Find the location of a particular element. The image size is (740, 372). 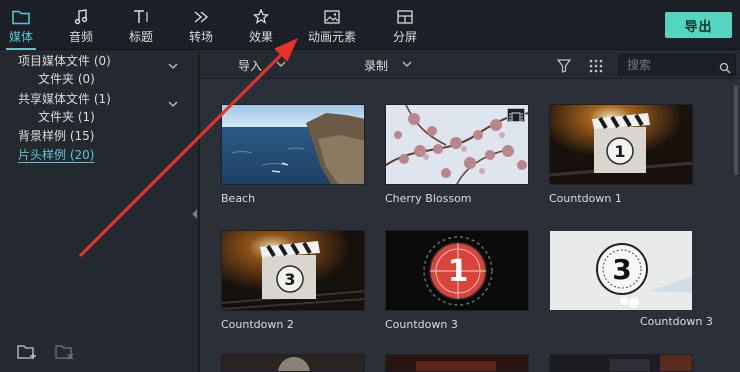

record-dropdown: 录制 is located at coordinates (388, 65).